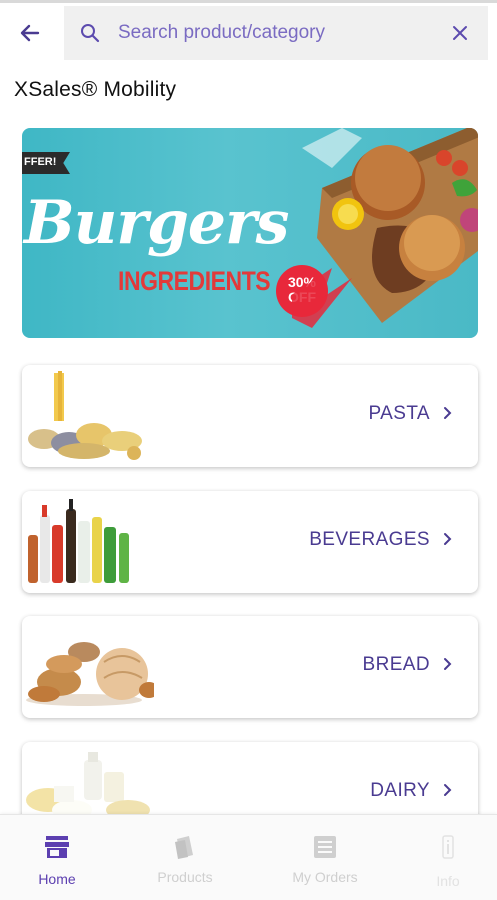  Describe the element at coordinates (57, 847) in the screenshot. I see `store-icon` at that location.